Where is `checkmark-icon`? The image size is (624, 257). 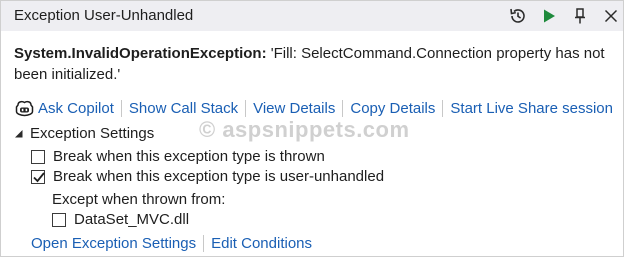
checkmark-icon is located at coordinates (39, 176).